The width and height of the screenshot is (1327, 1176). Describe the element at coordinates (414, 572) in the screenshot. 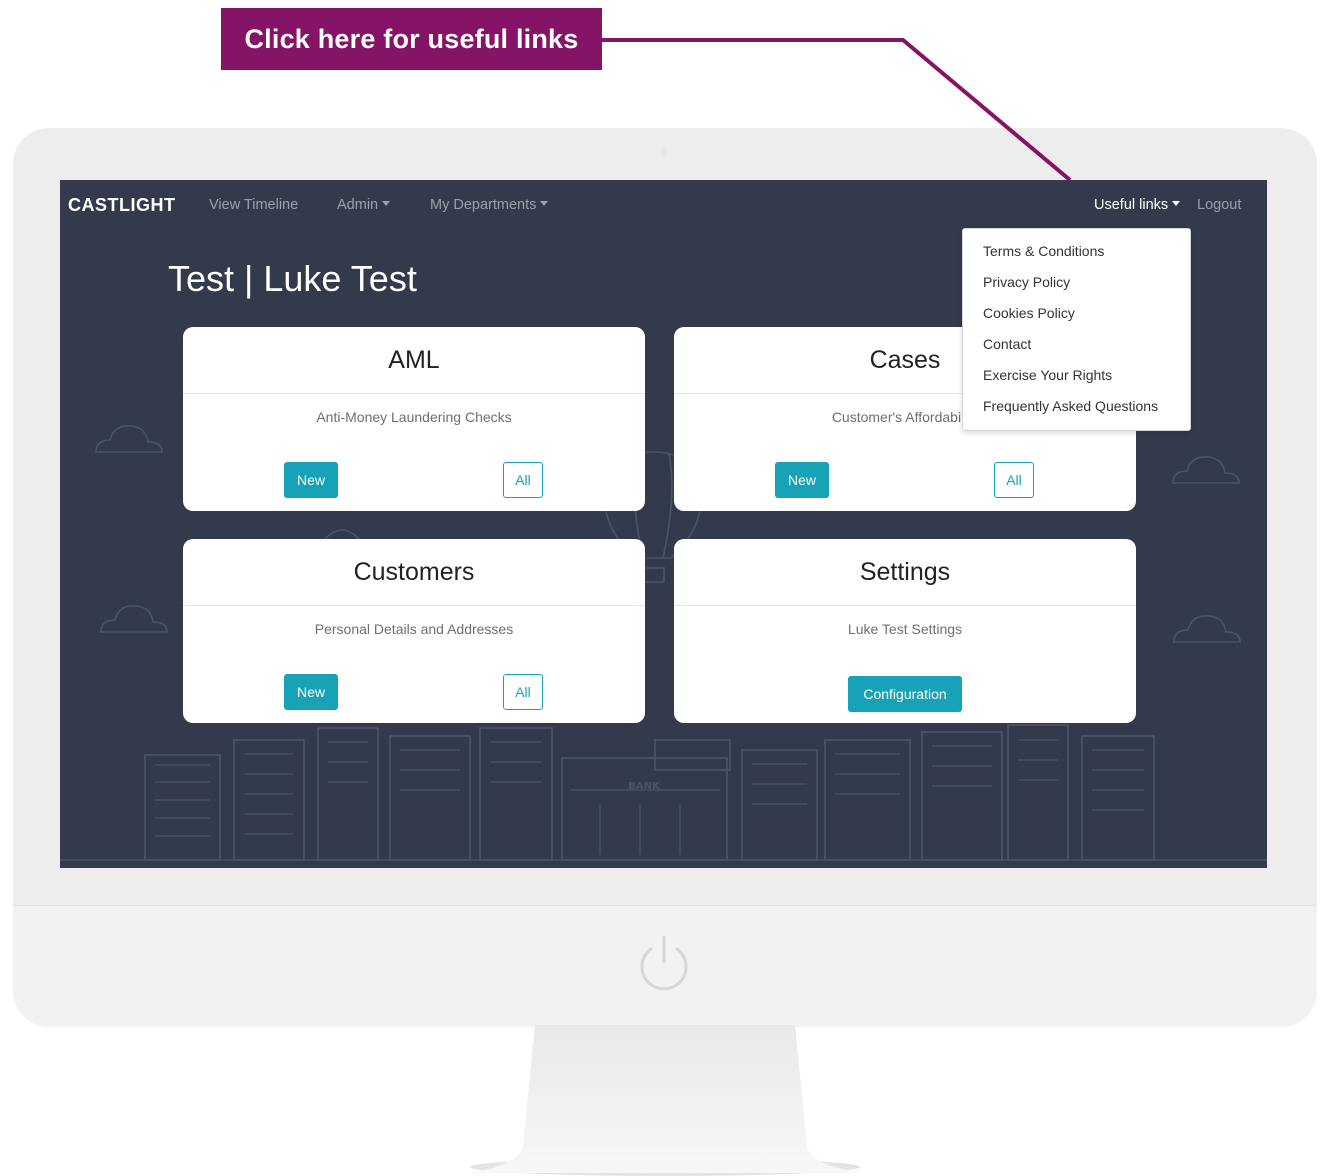

I see `card-title: Customers` at that location.